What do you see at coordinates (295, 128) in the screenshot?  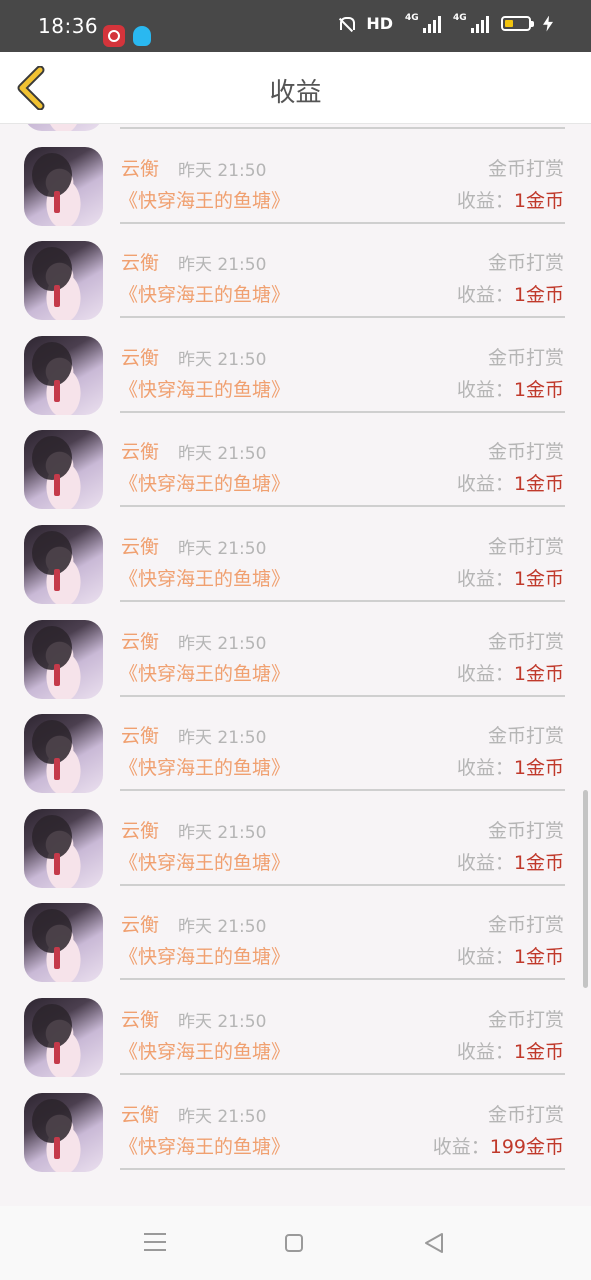 I see `income-record: 《快穿海王的鱼塘》收益：19金币` at bounding box center [295, 128].